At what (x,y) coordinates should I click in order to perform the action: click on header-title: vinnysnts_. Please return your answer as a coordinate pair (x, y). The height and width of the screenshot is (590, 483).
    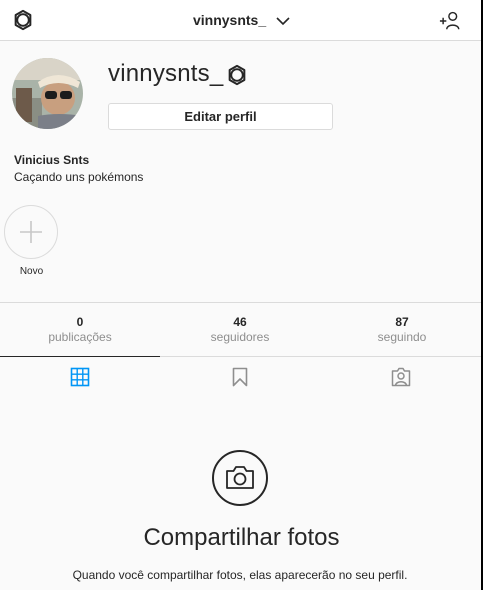
    Looking at the image, I should click on (229, 20).